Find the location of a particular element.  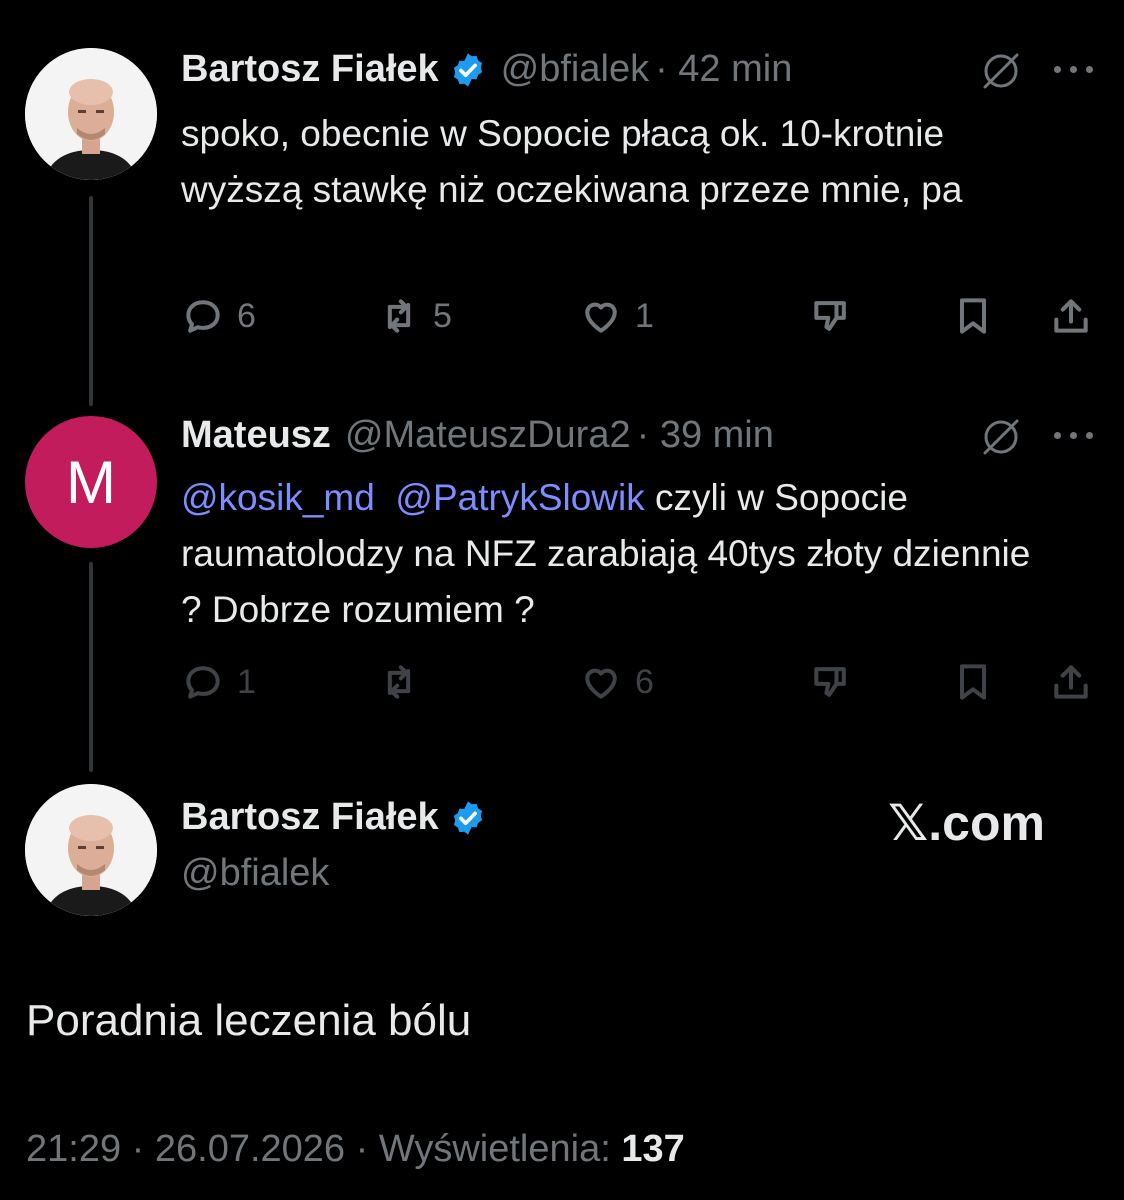

action-bar: 6 5 1 is located at coordinates (637, 319).